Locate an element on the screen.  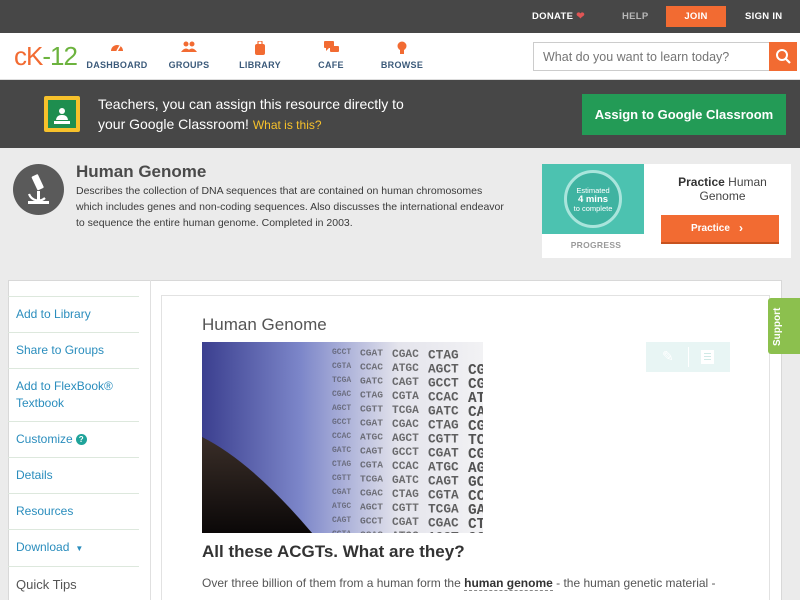
sidebar-divider is located at coordinates (150, 440).